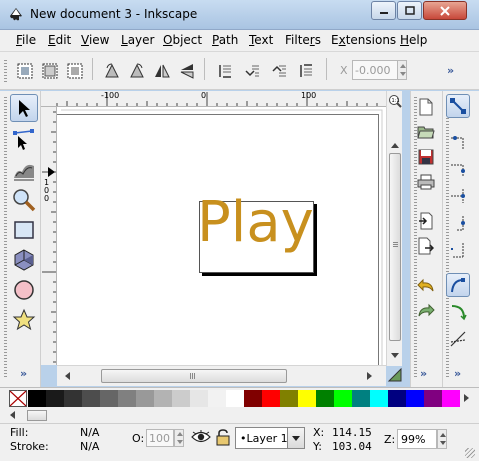  I want to click on snap-nodes-button, so click(458, 285).